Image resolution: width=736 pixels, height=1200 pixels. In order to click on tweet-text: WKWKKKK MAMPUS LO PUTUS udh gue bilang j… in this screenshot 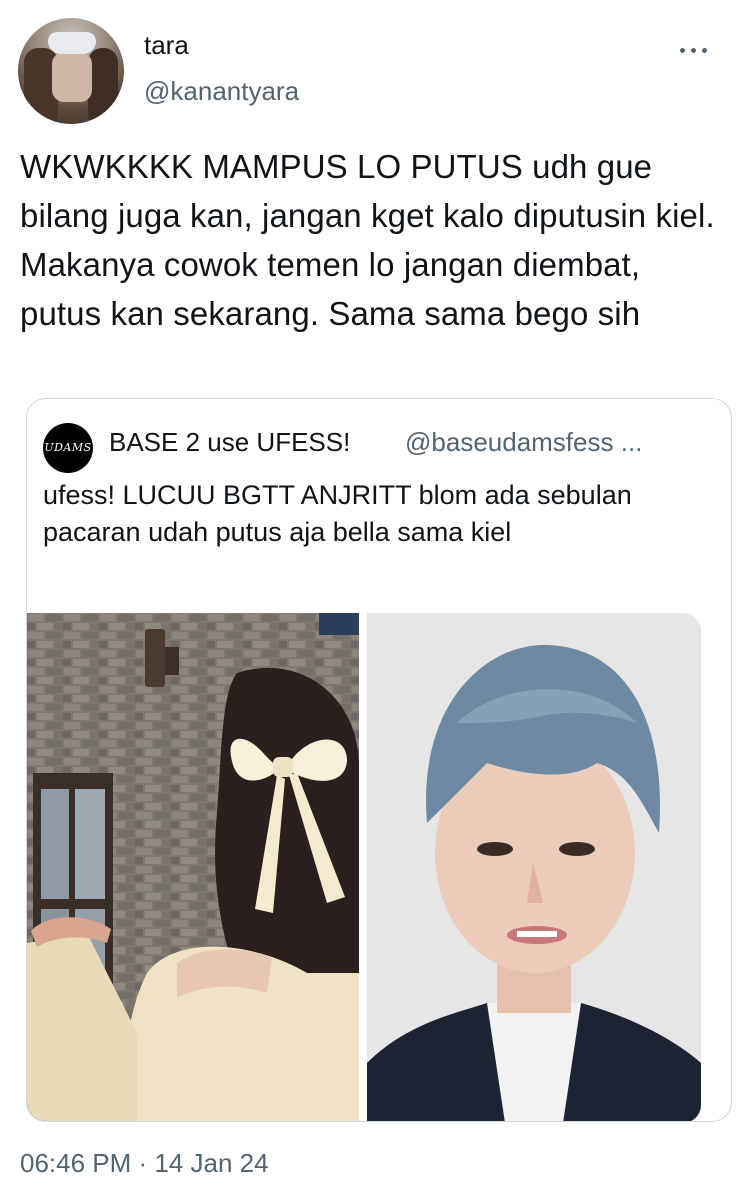, I will do `click(367, 240)`.